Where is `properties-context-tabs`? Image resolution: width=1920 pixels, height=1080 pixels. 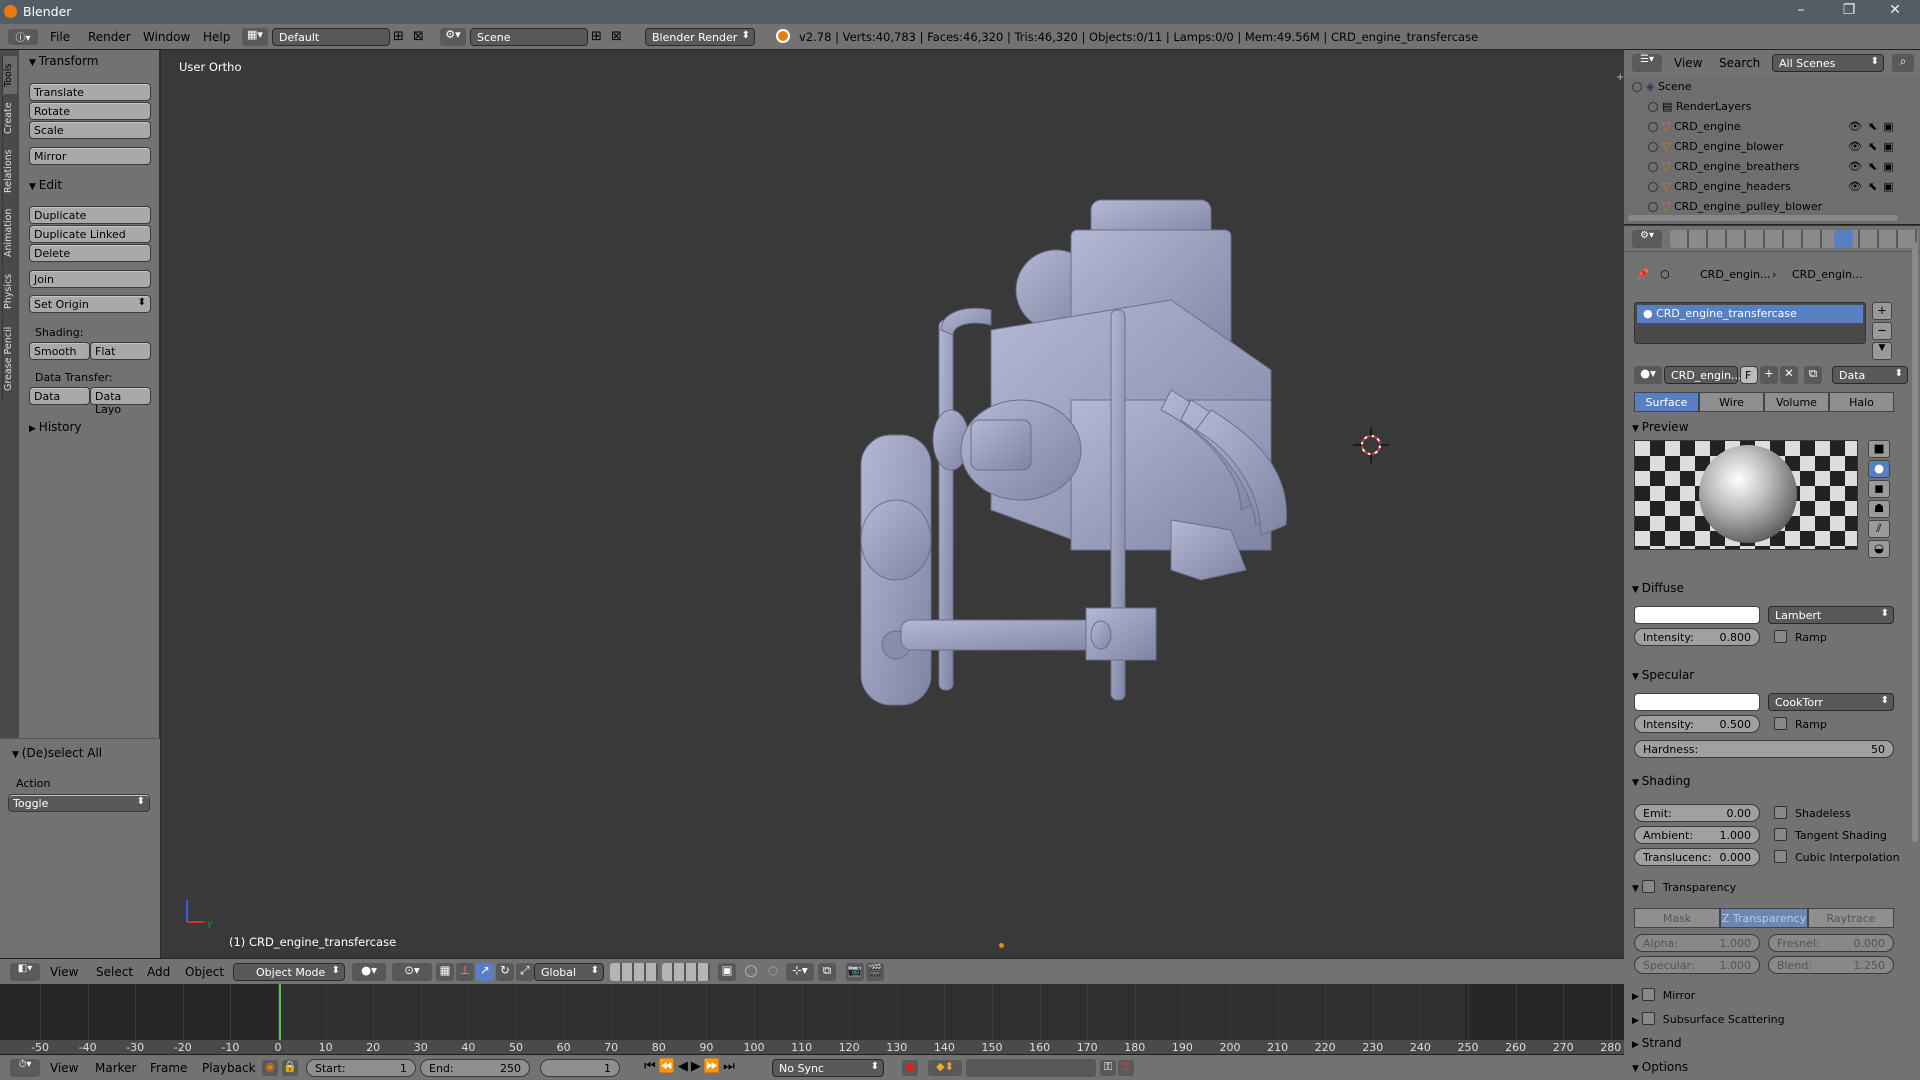 properties-context-tabs is located at coordinates (1794, 239).